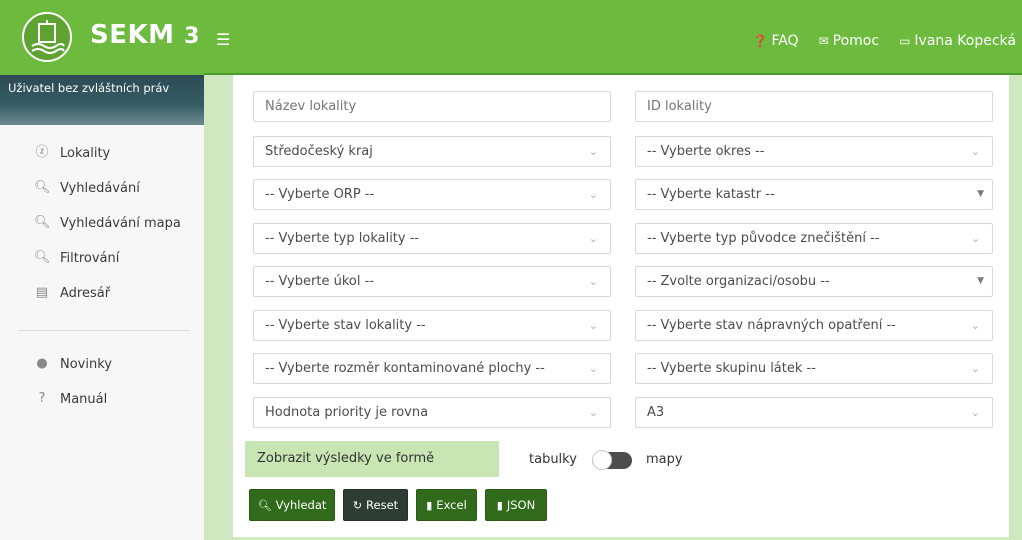 The width and height of the screenshot is (1022, 540). I want to click on sidebar-item-vyhledavani-mapa: 🔍︎ Vyhledávání mapa, so click(102, 223).